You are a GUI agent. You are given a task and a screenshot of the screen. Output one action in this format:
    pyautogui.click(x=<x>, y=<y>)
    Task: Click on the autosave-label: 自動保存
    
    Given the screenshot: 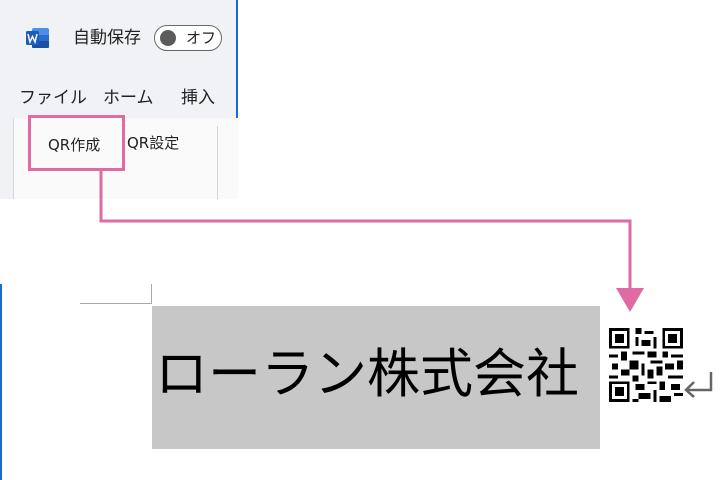 What is the action you would take?
    pyautogui.click(x=107, y=38)
    